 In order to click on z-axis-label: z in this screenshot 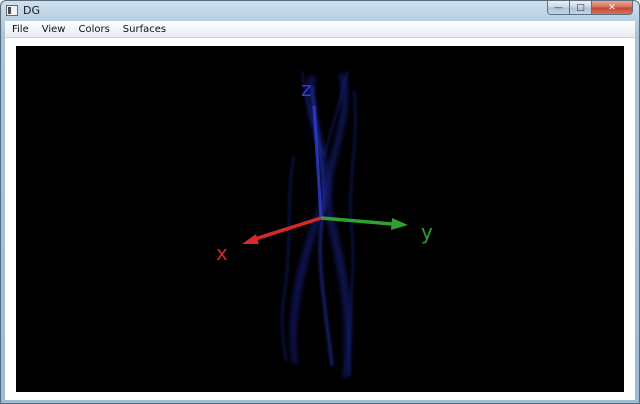, I will do `click(306, 89)`.